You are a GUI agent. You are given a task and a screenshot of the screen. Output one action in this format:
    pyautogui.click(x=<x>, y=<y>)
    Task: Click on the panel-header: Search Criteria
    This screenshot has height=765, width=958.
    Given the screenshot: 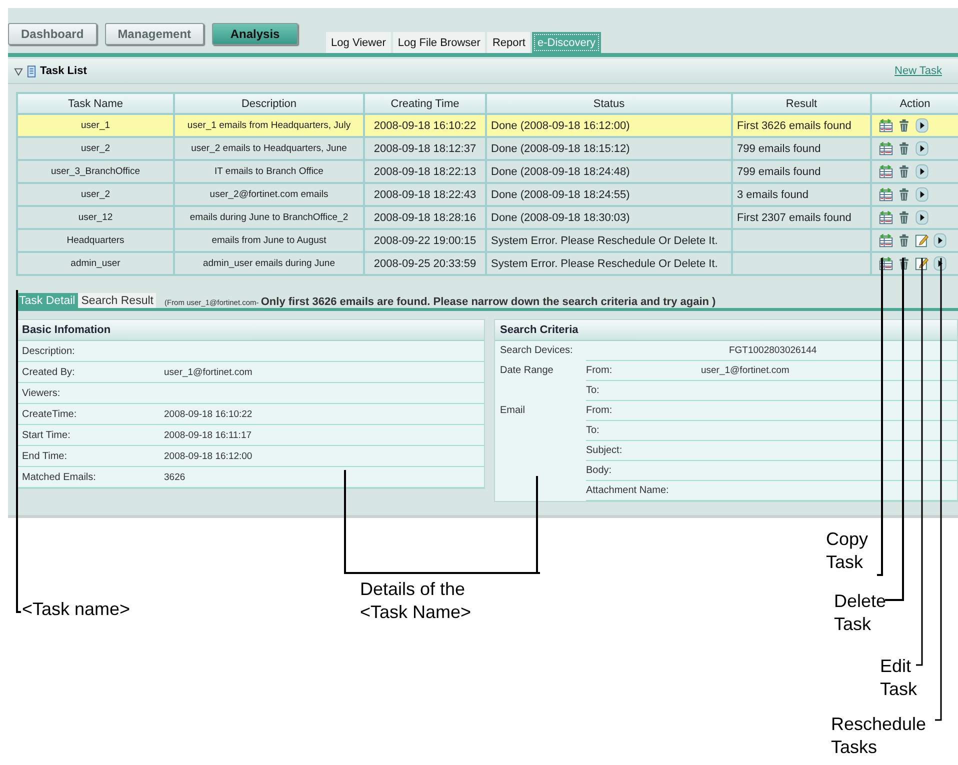 What is the action you would take?
    pyautogui.click(x=725, y=330)
    